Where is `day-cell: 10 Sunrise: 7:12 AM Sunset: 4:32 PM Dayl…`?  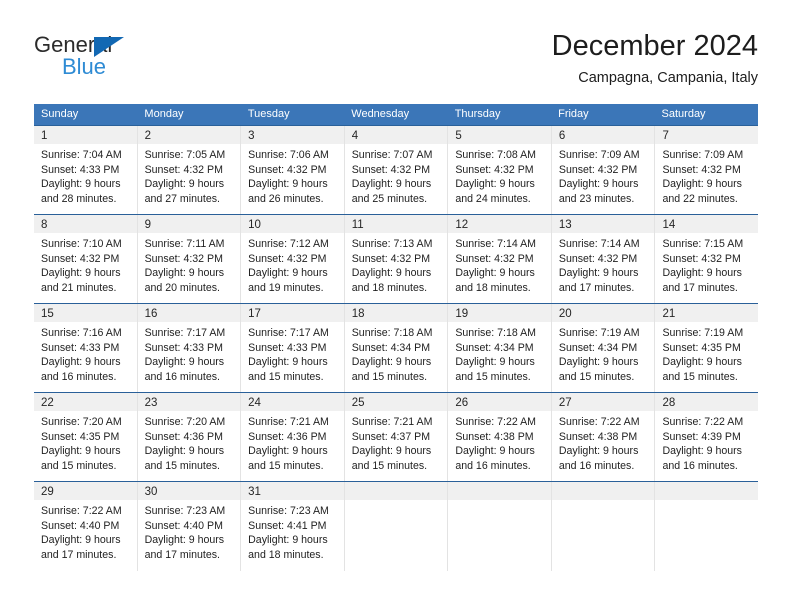 day-cell: 10 Sunrise: 7:12 AM Sunset: 4:32 PM Dayl… is located at coordinates (293, 259).